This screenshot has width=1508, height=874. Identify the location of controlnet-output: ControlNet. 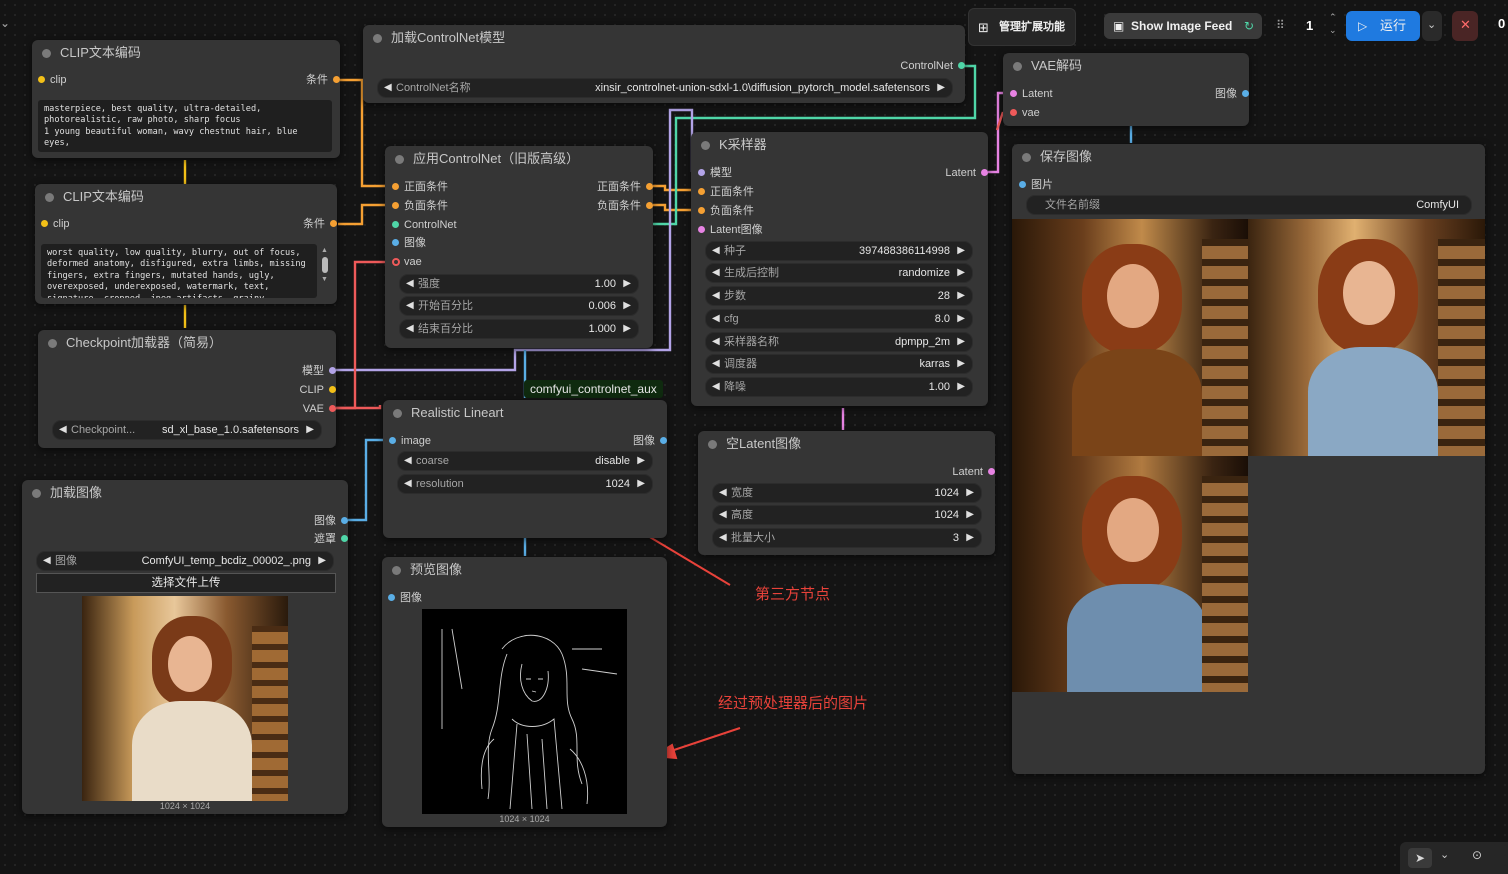
(932, 66).